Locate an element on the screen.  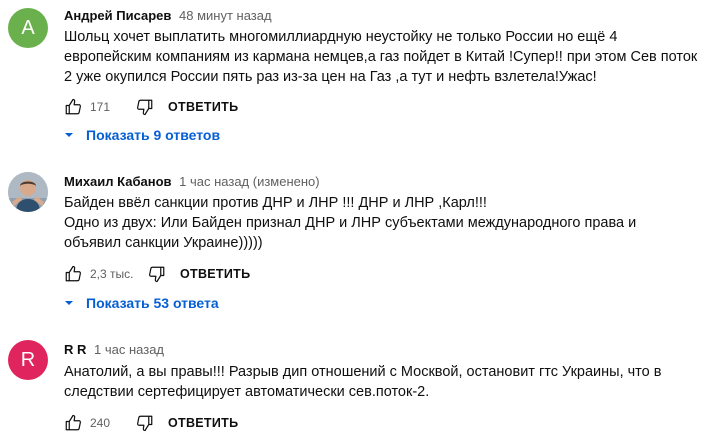
comment-time: 1 час назад is located at coordinates (129, 349).